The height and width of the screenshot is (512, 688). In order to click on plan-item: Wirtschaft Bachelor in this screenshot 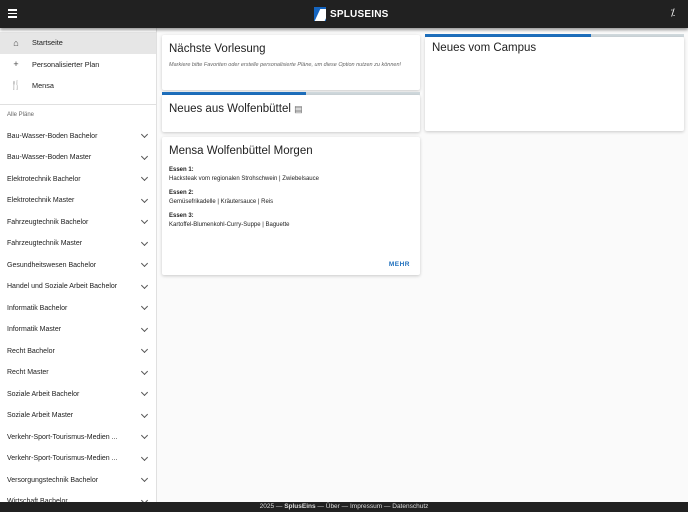, I will do `click(78, 496)`.